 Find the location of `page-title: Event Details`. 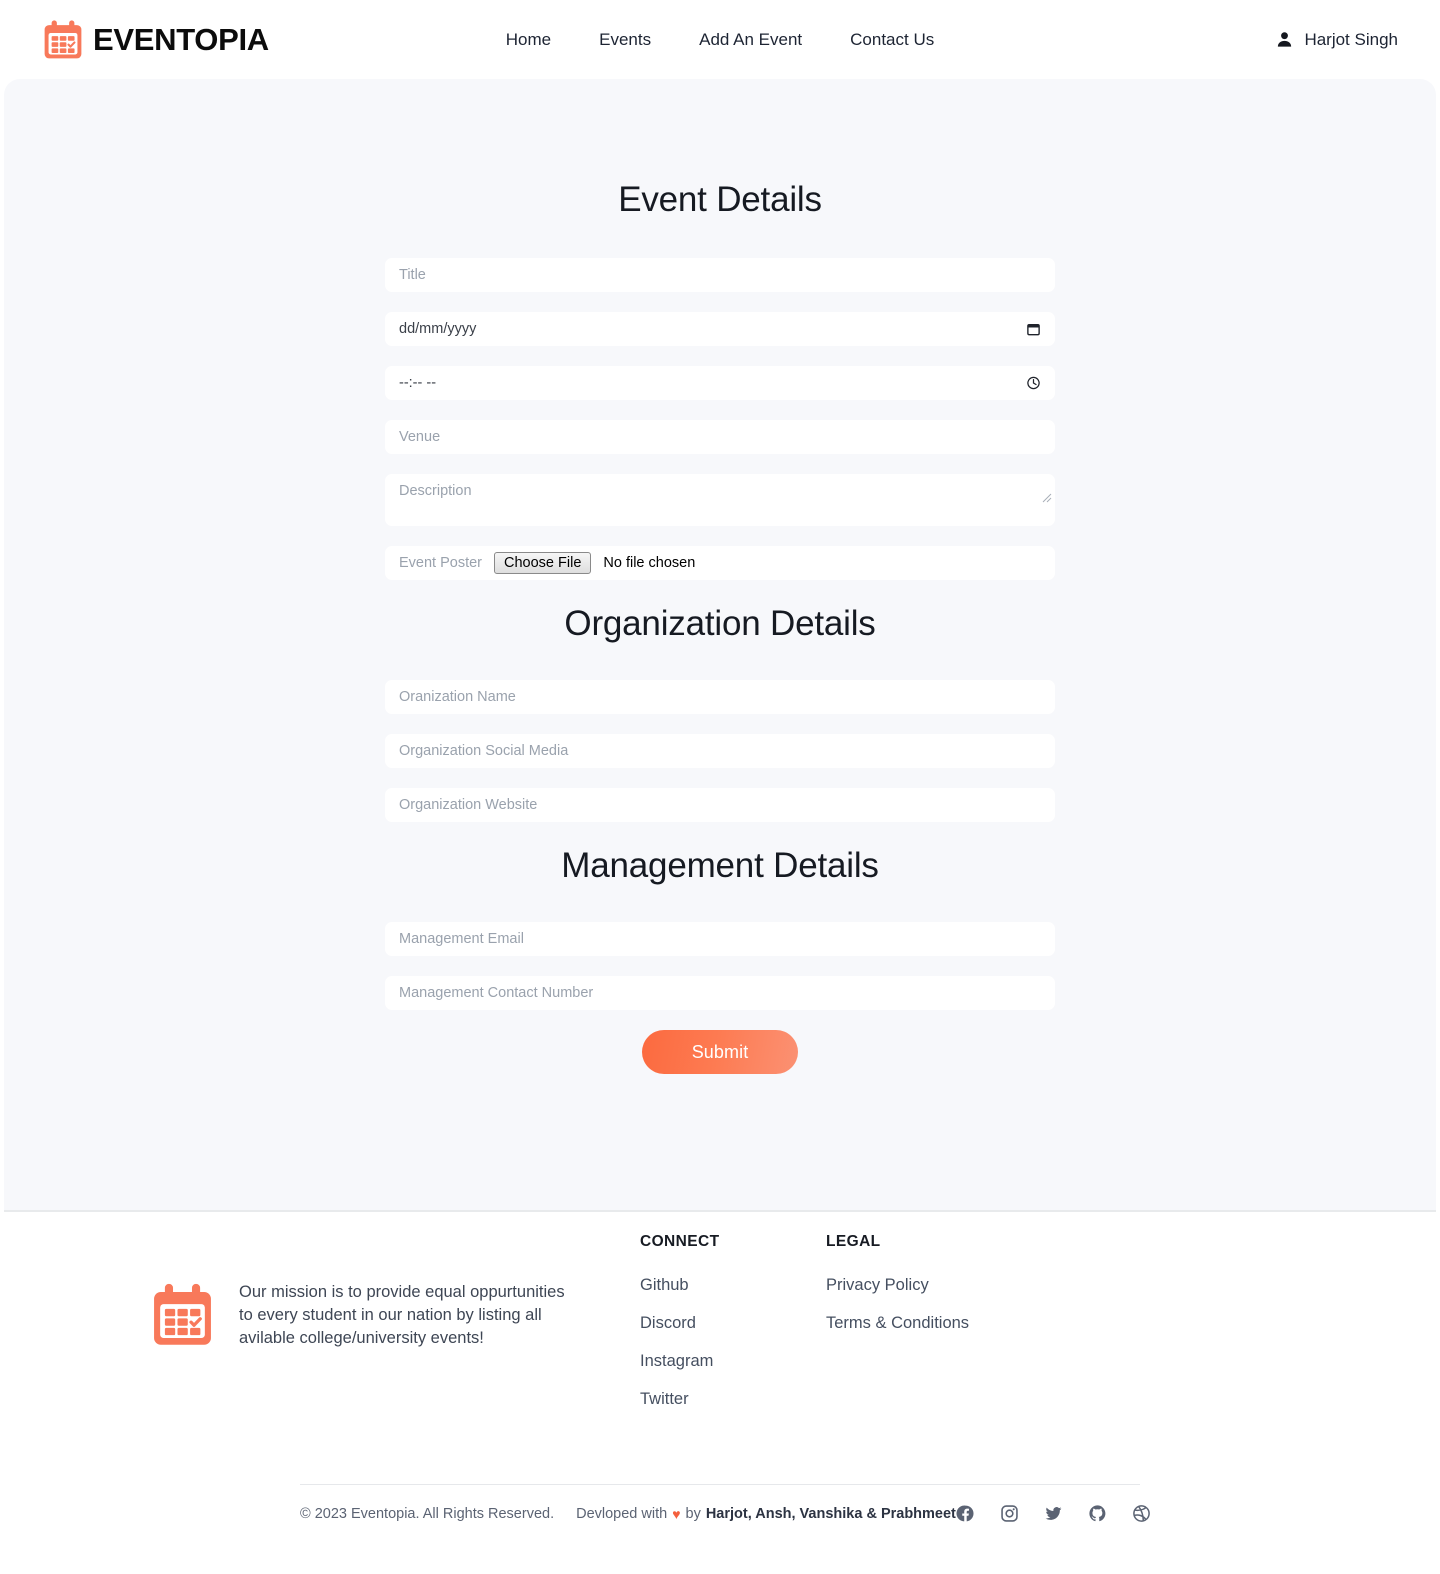

page-title: Event Details is located at coordinates (720, 199).